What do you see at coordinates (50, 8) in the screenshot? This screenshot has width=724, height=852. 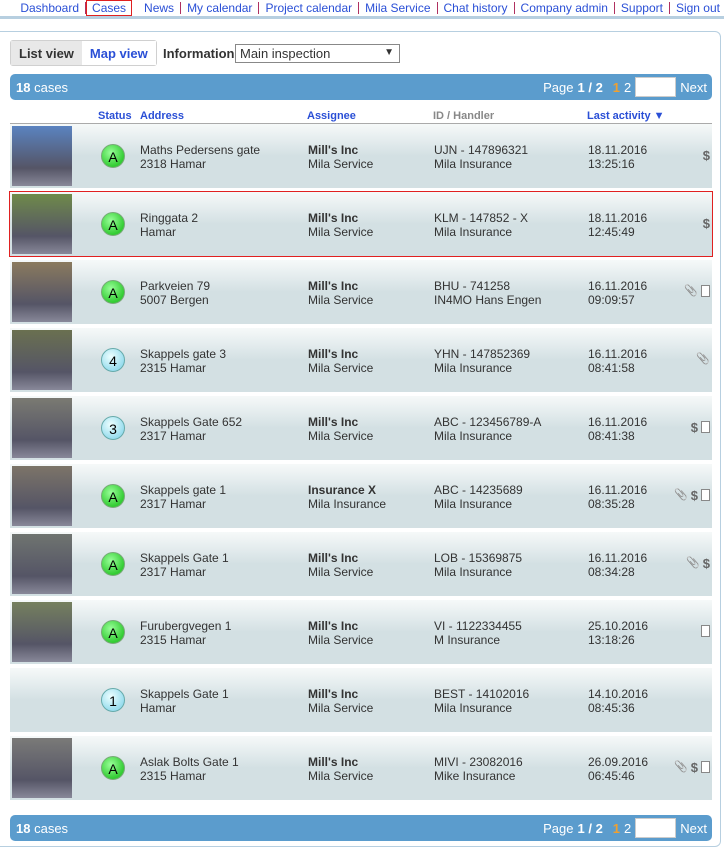 I see `nav-dashboard: Dashboard` at bounding box center [50, 8].